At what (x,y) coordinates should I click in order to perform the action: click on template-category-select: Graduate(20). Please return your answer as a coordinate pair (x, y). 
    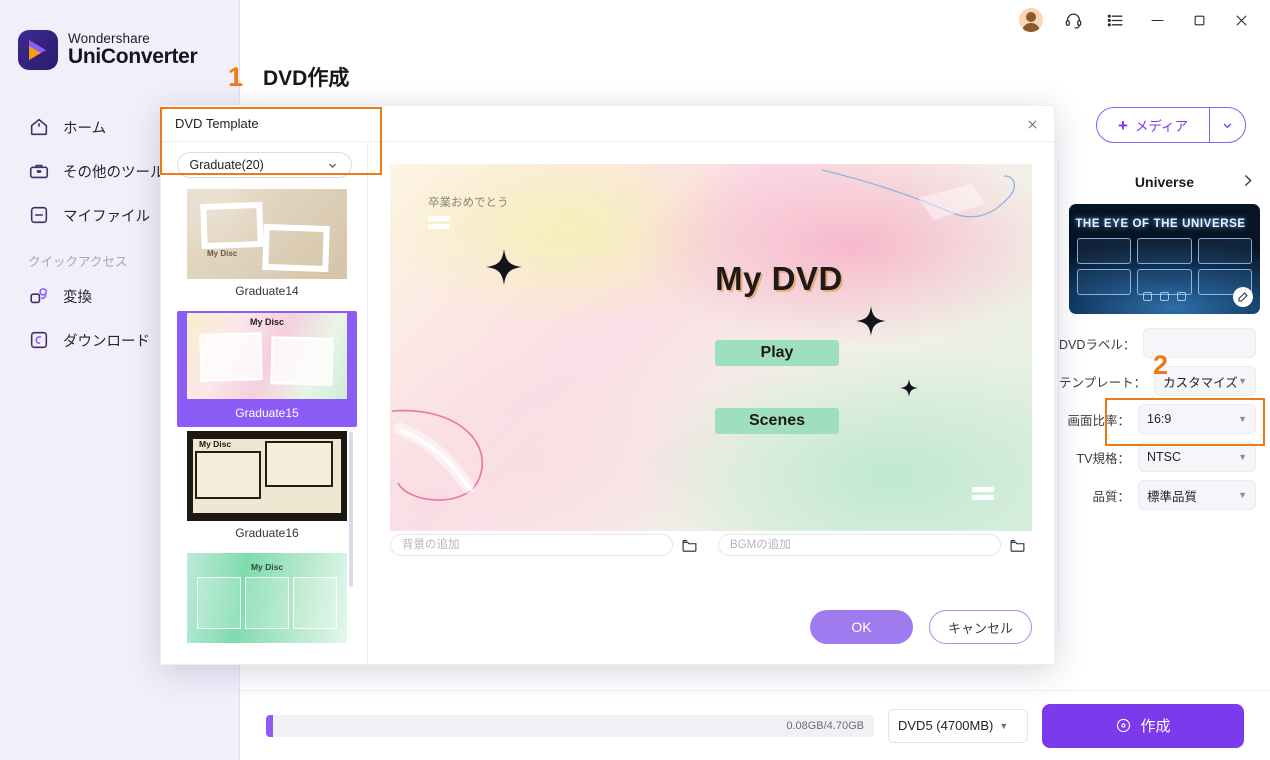
    Looking at the image, I should click on (264, 165).